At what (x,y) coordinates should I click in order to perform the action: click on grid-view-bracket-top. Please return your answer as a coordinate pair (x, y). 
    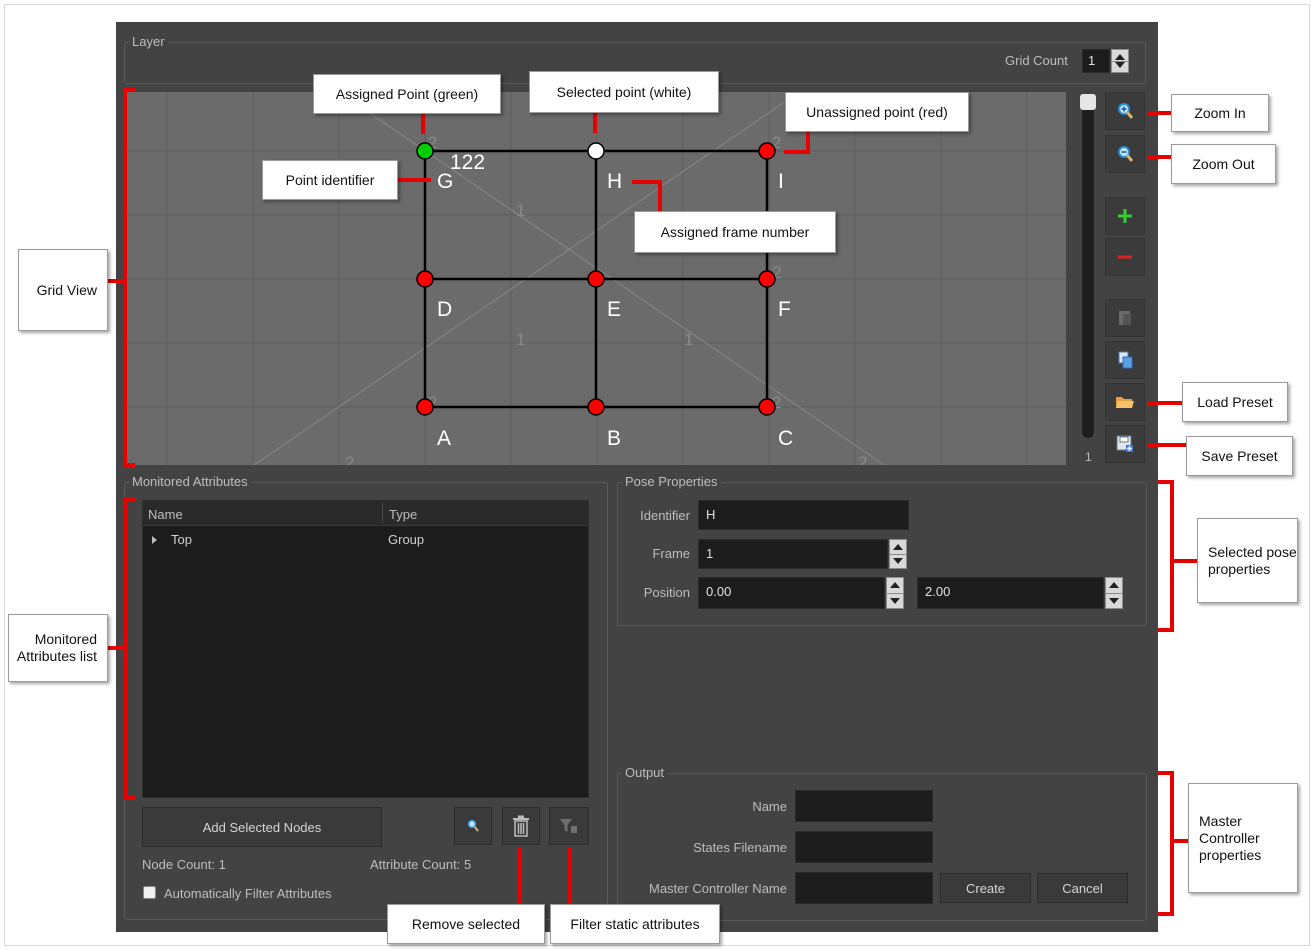
    Looking at the image, I should click on (129, 89).